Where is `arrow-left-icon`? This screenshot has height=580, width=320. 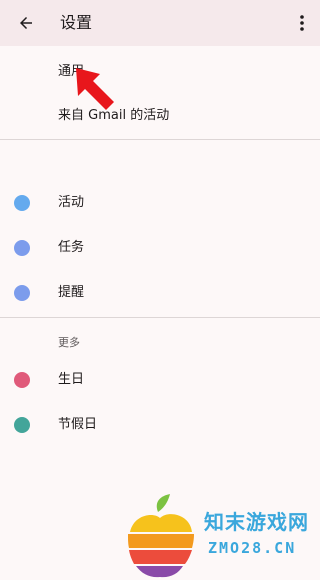 arrow-left-icon is located at coordinates (26, 23).